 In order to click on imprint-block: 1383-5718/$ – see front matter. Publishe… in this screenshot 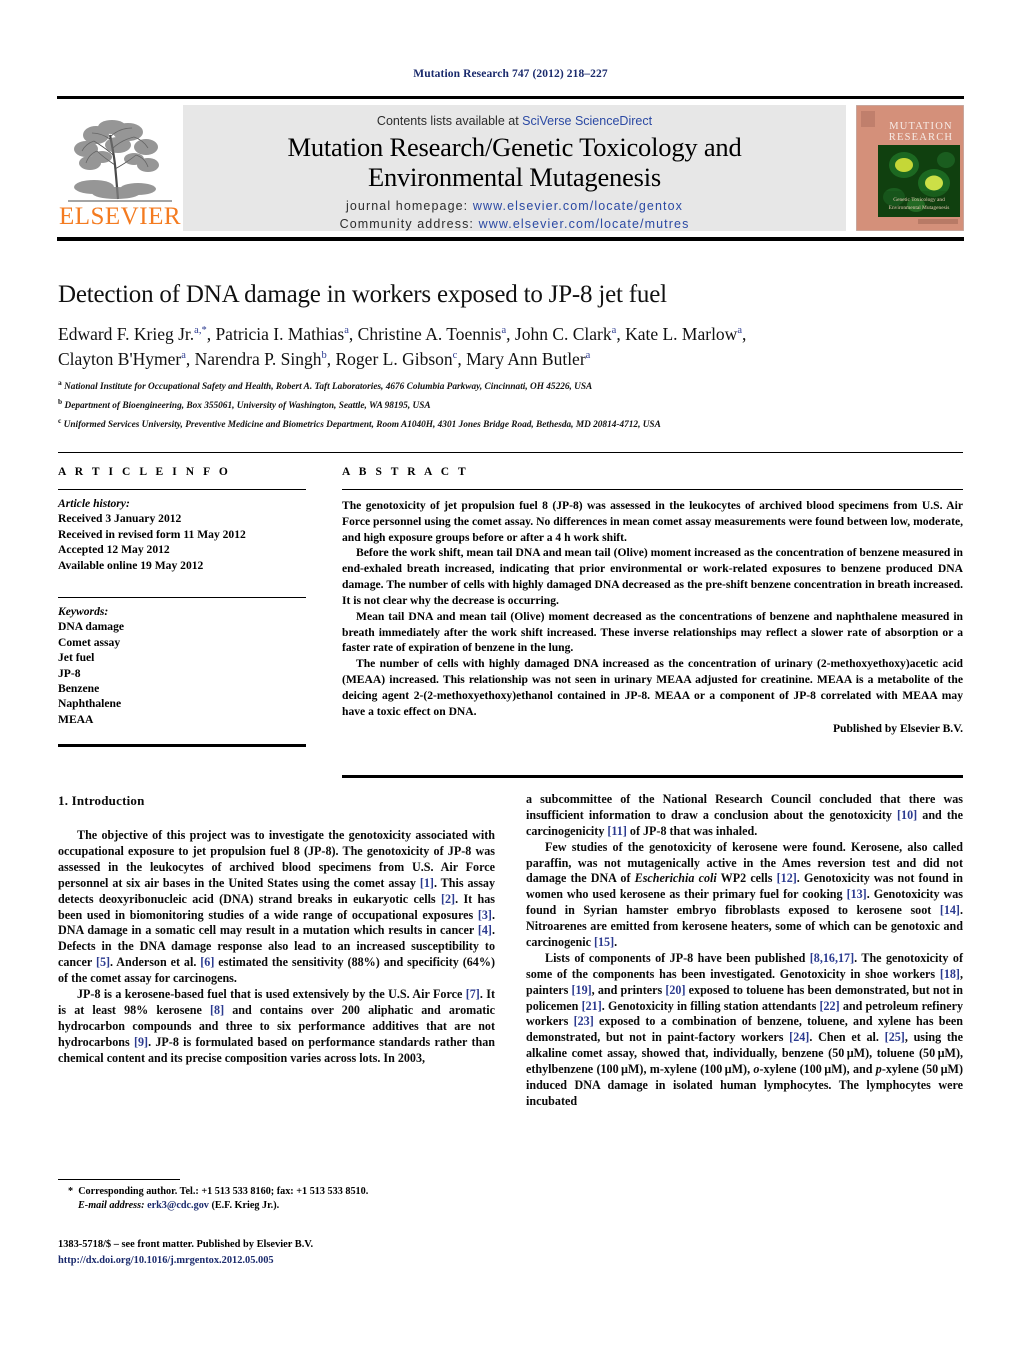, I will do `click(288, 1252)`.